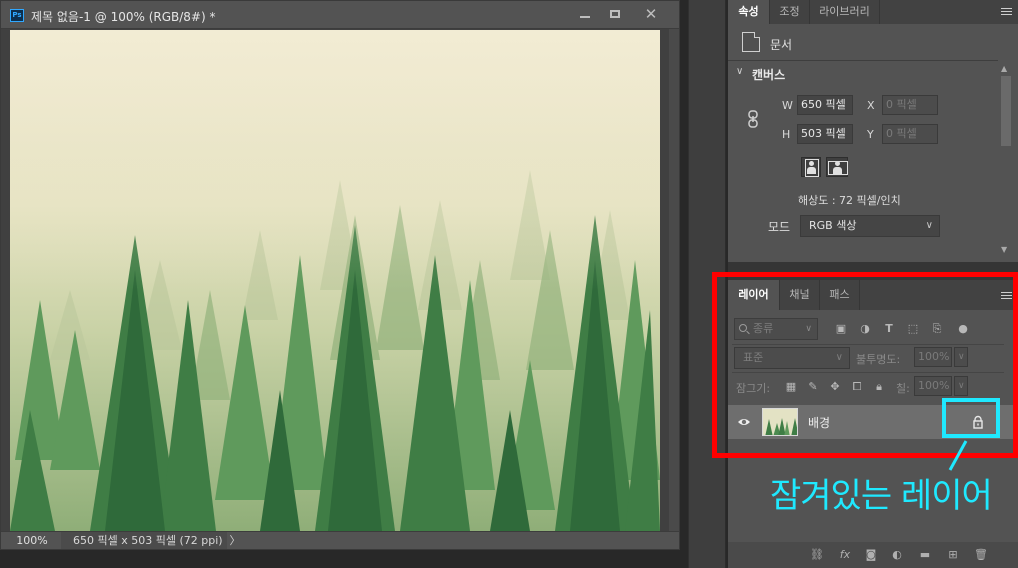 The height and width of the screenshot is (568, 1018). What do you see at coordinates (235, 540) in the screenshot?
I see `status-menu-arrow-icon: 〉` at bounding box center [235, 540].